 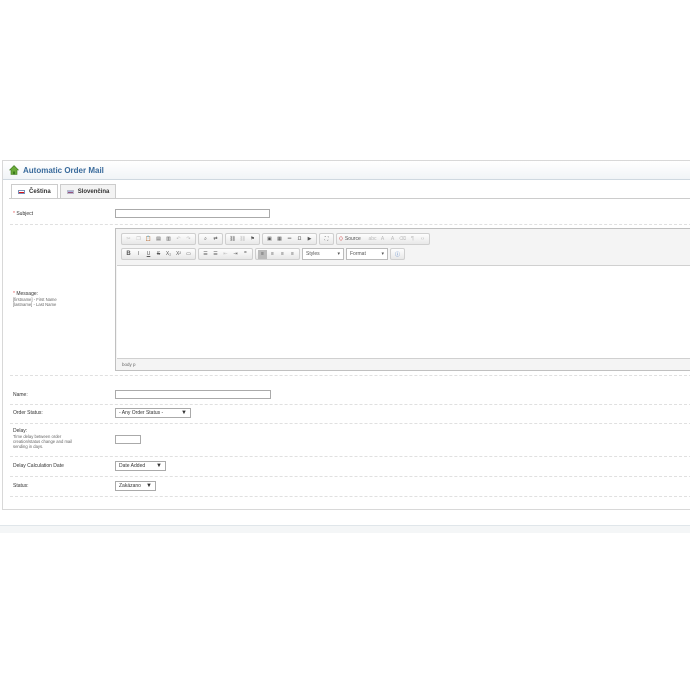 I want to click on unlink-icon: ⛓, so click(x=242, y=239).